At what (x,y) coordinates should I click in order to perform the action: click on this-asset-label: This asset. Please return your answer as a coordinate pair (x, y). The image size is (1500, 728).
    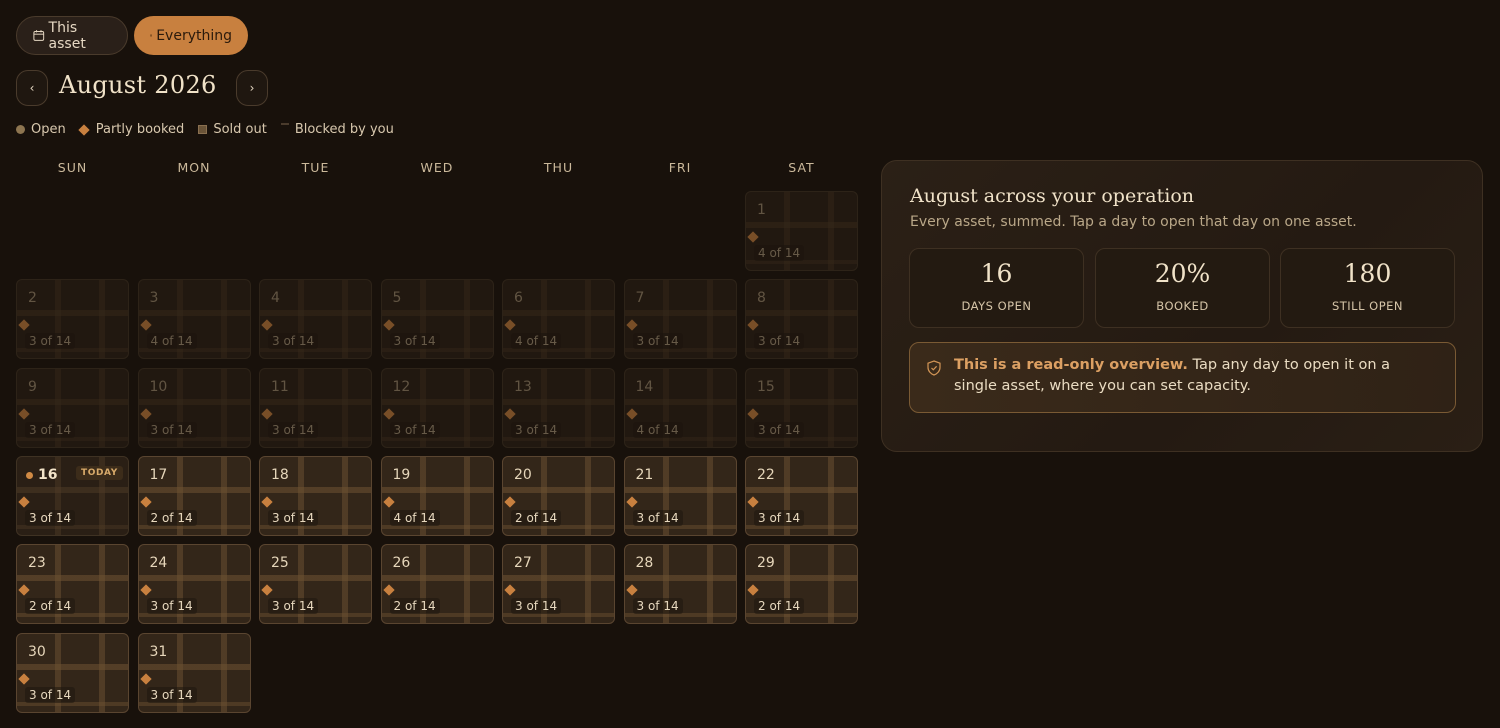
    Looking at the image, I should click on (67, 35).